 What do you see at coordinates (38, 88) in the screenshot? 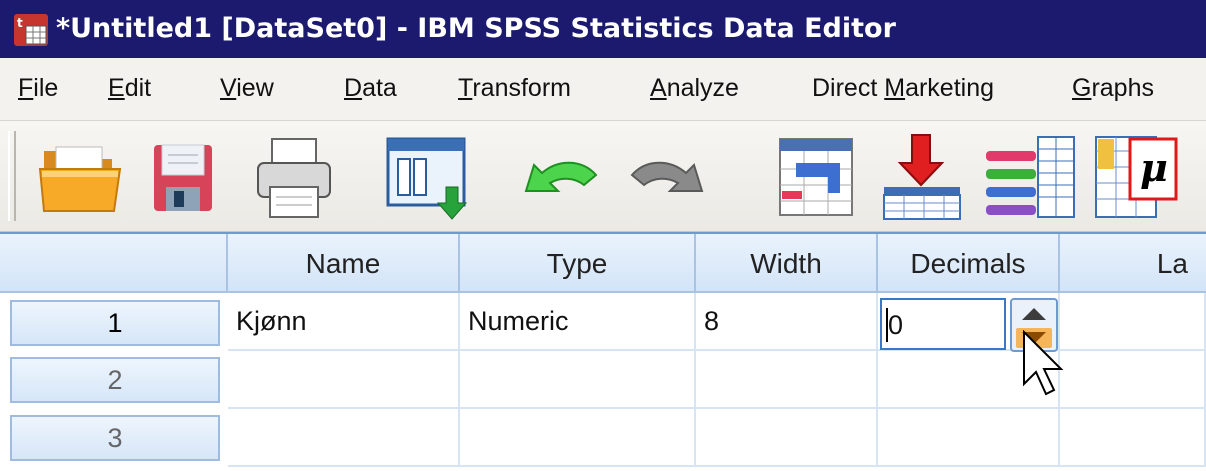
I see `menu-file: File` at bounding box center [38, 88].